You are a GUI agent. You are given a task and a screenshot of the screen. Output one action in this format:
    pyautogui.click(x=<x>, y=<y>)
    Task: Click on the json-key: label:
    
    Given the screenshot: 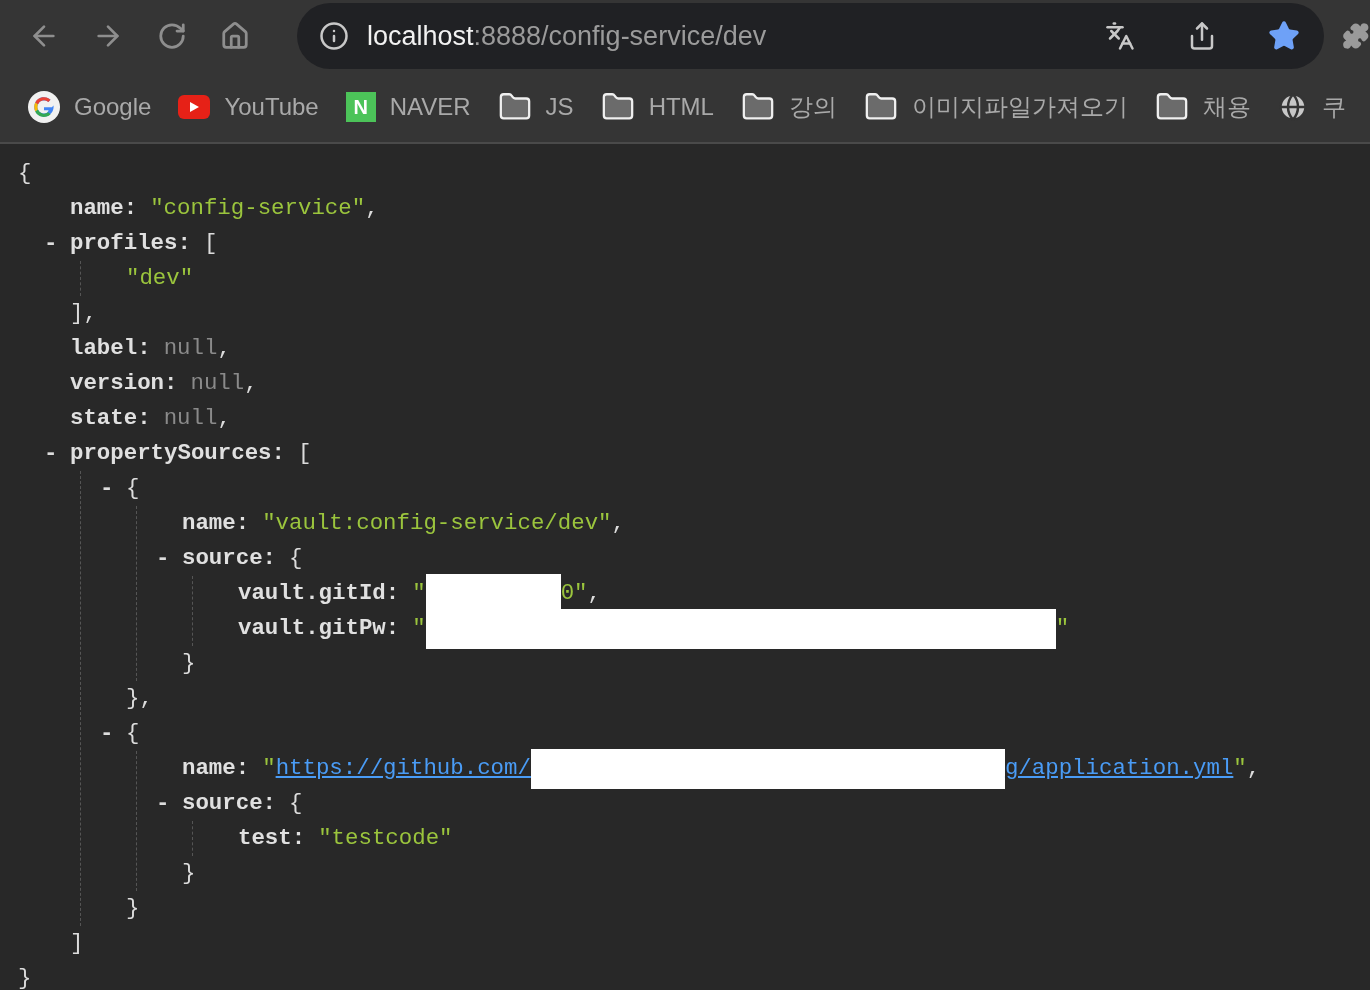 What is the action you would take?
    pyautogui.click(x=110, y=348)
    